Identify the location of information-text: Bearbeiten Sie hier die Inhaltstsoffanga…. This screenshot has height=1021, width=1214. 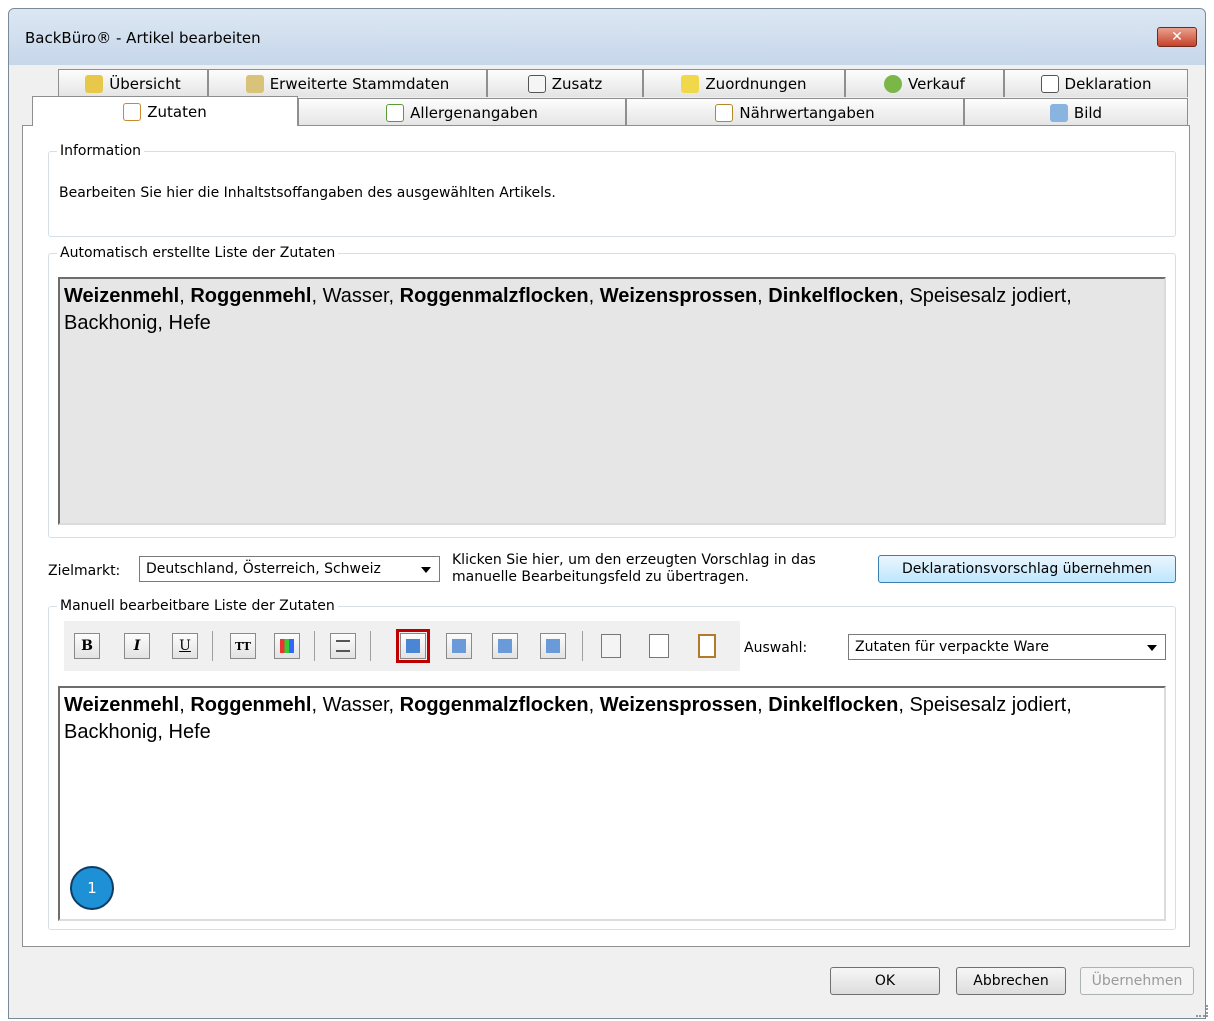
(307, 193).